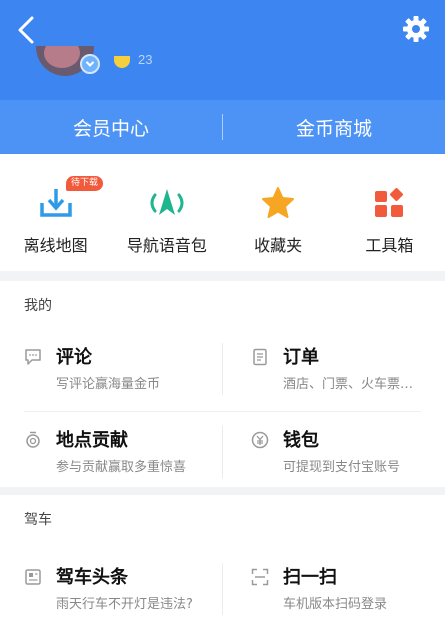  Describe the element at coordinates (74, 357) in the screenshot. I see `item-title: 评论` at that location.